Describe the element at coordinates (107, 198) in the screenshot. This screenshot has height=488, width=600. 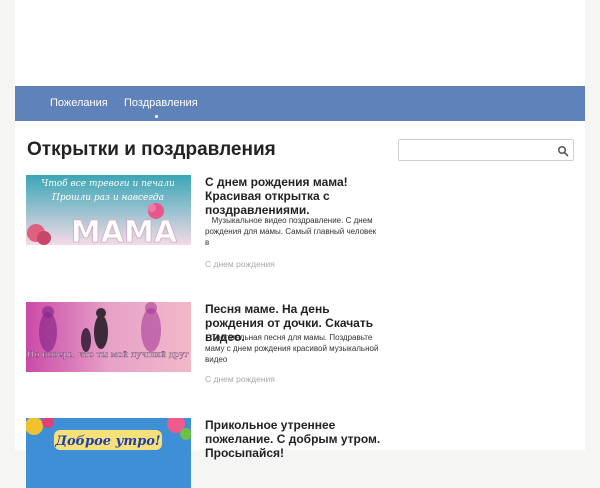
I see `thumb-text-mid: Прошли раз и навсегда` at that location.